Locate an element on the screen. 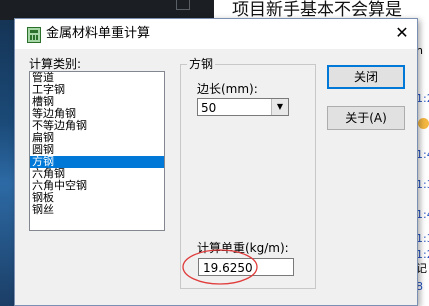 This screenshot has width=429, height=306. background-article-title: 项目新手基本不会算是 is located at coordinates (317, 10).